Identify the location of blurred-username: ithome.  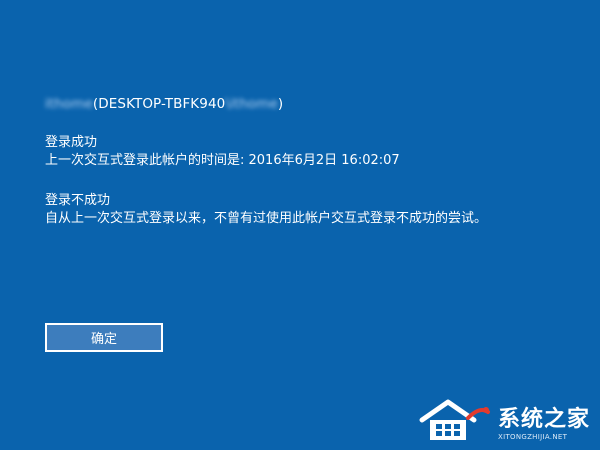
(69, 104).